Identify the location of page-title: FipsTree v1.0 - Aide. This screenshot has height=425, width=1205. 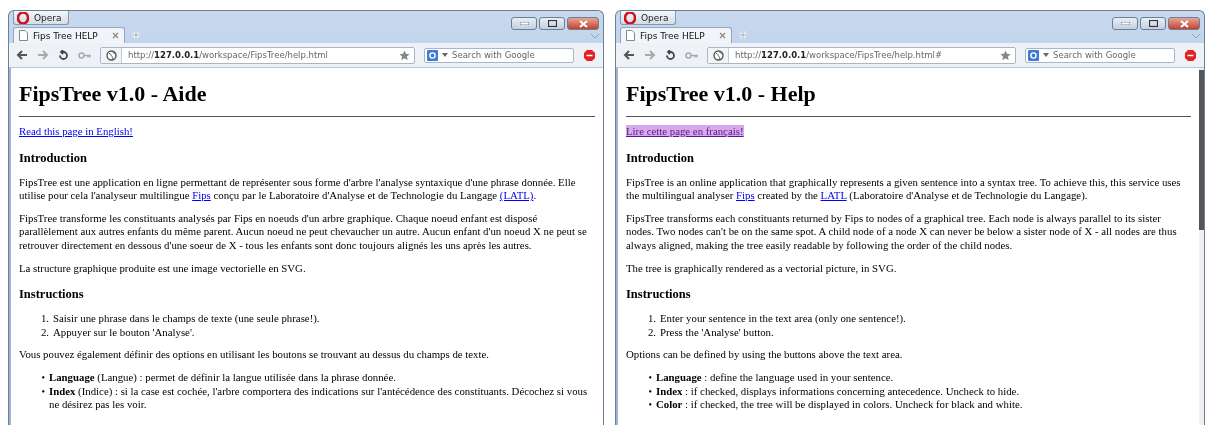
(113, 94).